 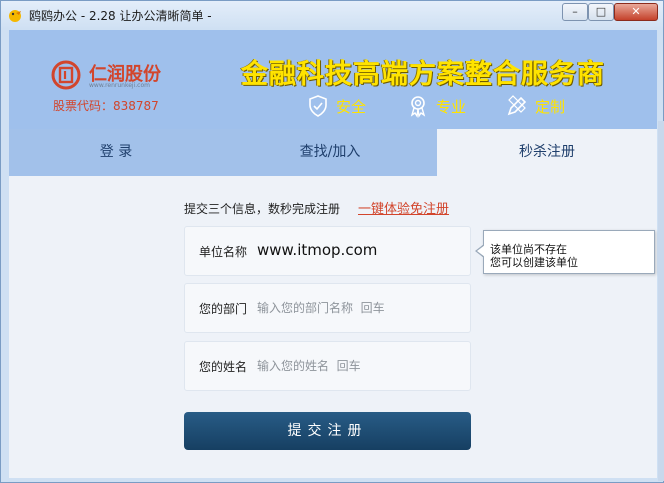 What do you see at coordinates (106, 106) in the screenshot?
I see `stock-code: 股票代码：838787` at bounding box center [106, 106].